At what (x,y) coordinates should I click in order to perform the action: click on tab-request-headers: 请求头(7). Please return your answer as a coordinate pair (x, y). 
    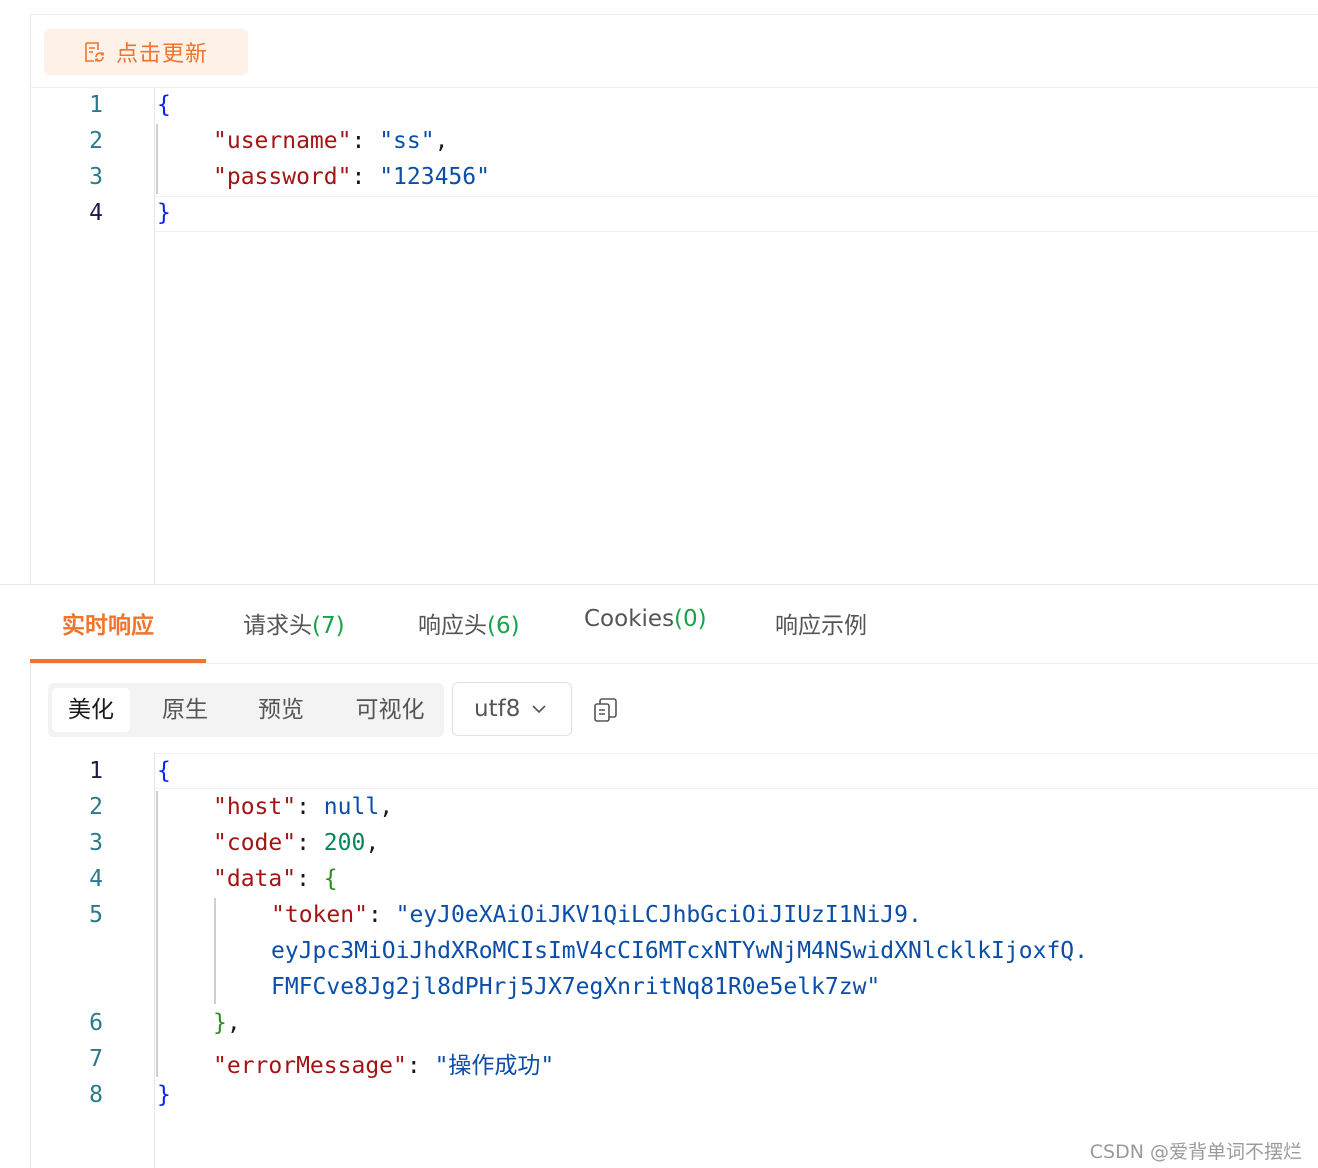
    Looking at the image, I should click on (294, 623).